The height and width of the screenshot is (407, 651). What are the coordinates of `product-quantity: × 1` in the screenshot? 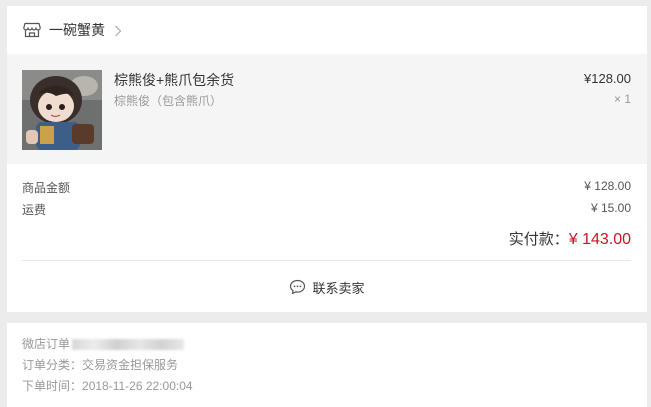 It's located at (622, 99).